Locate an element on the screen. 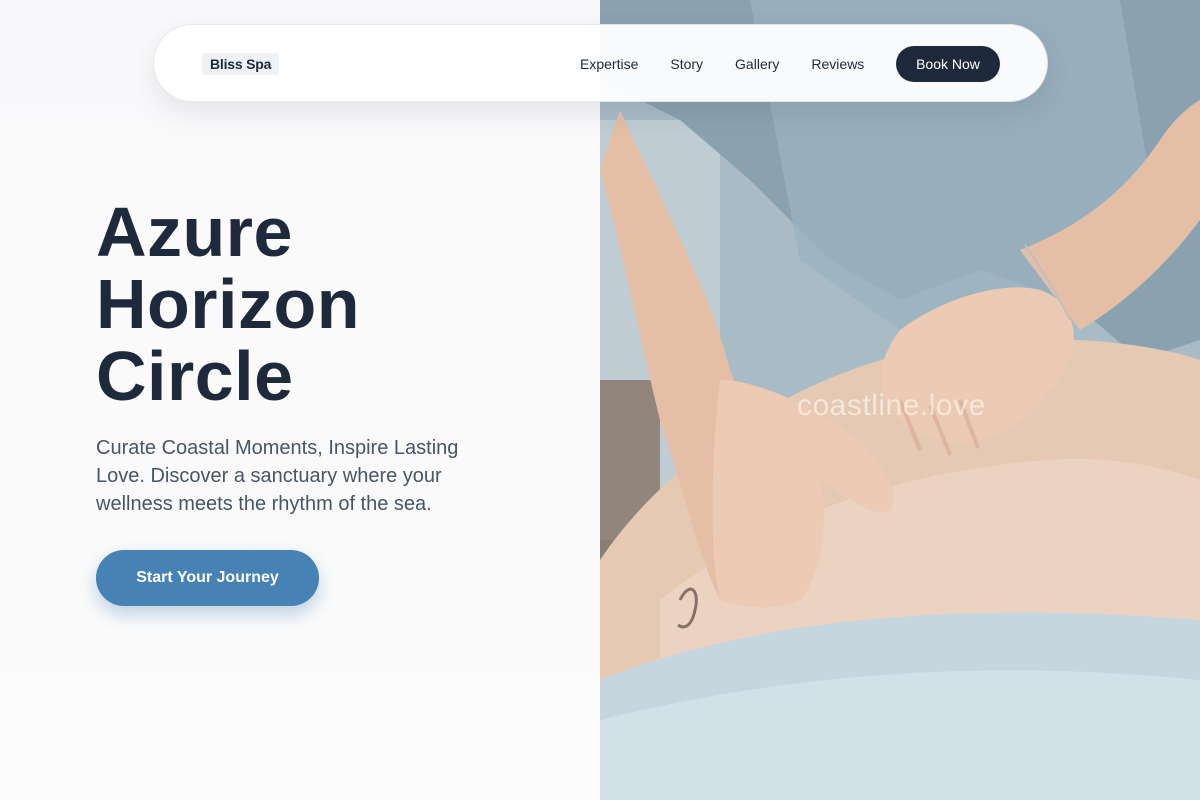 This screenshot has width=1200, height=800. hero-title-line-3: Circle is located at coordinates (195, 376).